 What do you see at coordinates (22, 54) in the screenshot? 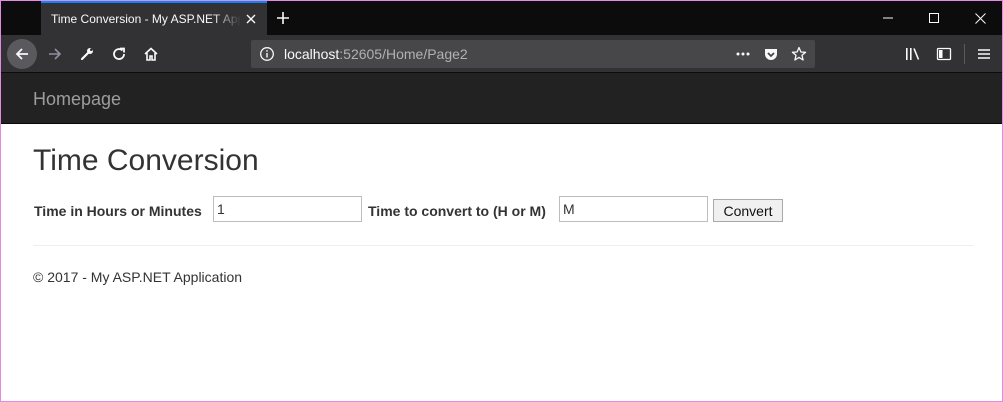
I see `back-arrow-icon` at bounding box center [22, 54].